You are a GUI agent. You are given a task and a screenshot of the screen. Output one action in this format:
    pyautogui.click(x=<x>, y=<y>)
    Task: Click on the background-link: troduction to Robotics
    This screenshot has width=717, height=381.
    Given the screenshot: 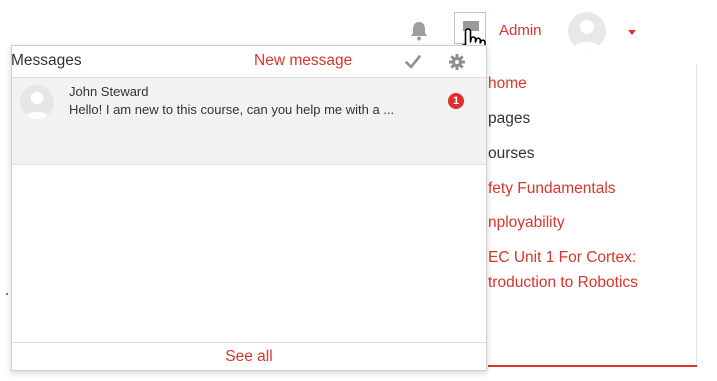 What is the action you would take?
    pyautogui.click(x=563, y=283)
    